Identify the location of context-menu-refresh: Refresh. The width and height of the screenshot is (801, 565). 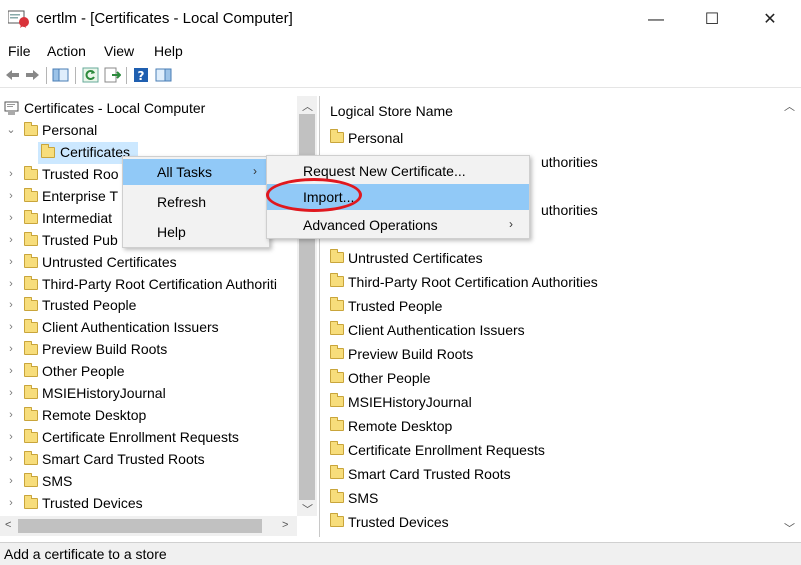
(196, 202).